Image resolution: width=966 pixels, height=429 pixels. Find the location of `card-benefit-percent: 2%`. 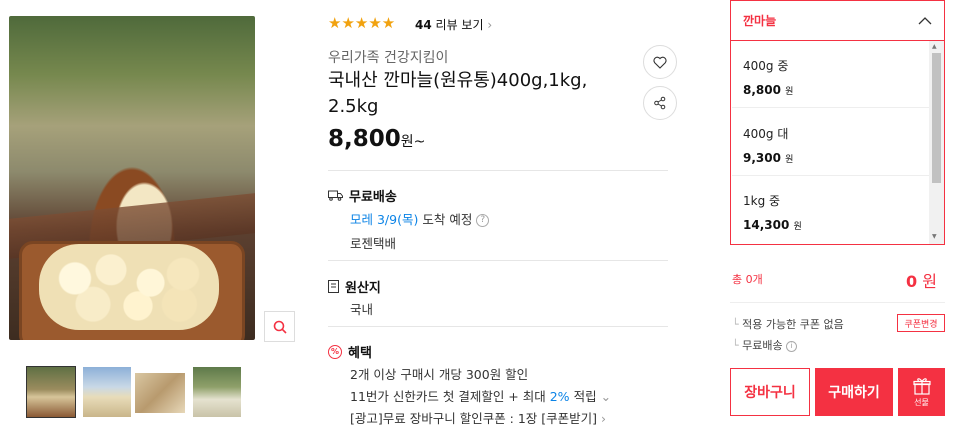

card-benefit-percent: 2% is located at coordinates (559, 396).